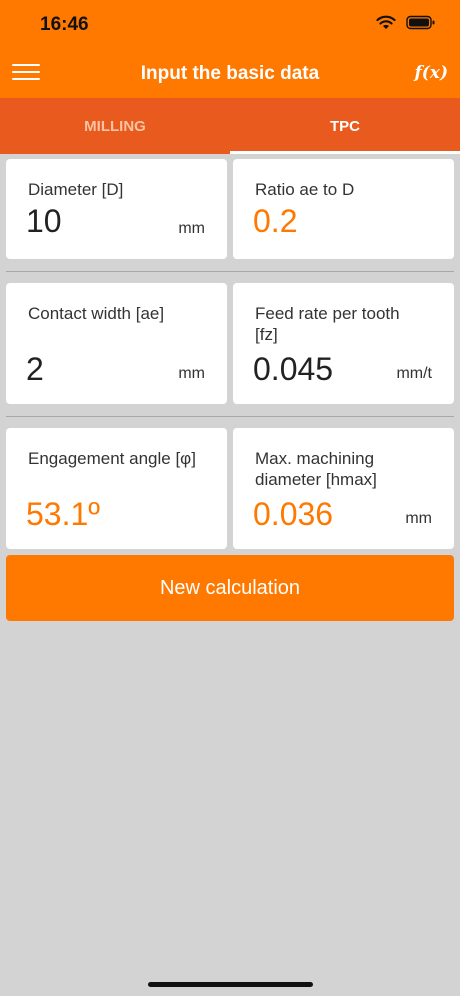  What do you see at coordinates (275, 221) in the screenshot?
I see `ratio-value: 0.2` at bounding box center [275, 221].